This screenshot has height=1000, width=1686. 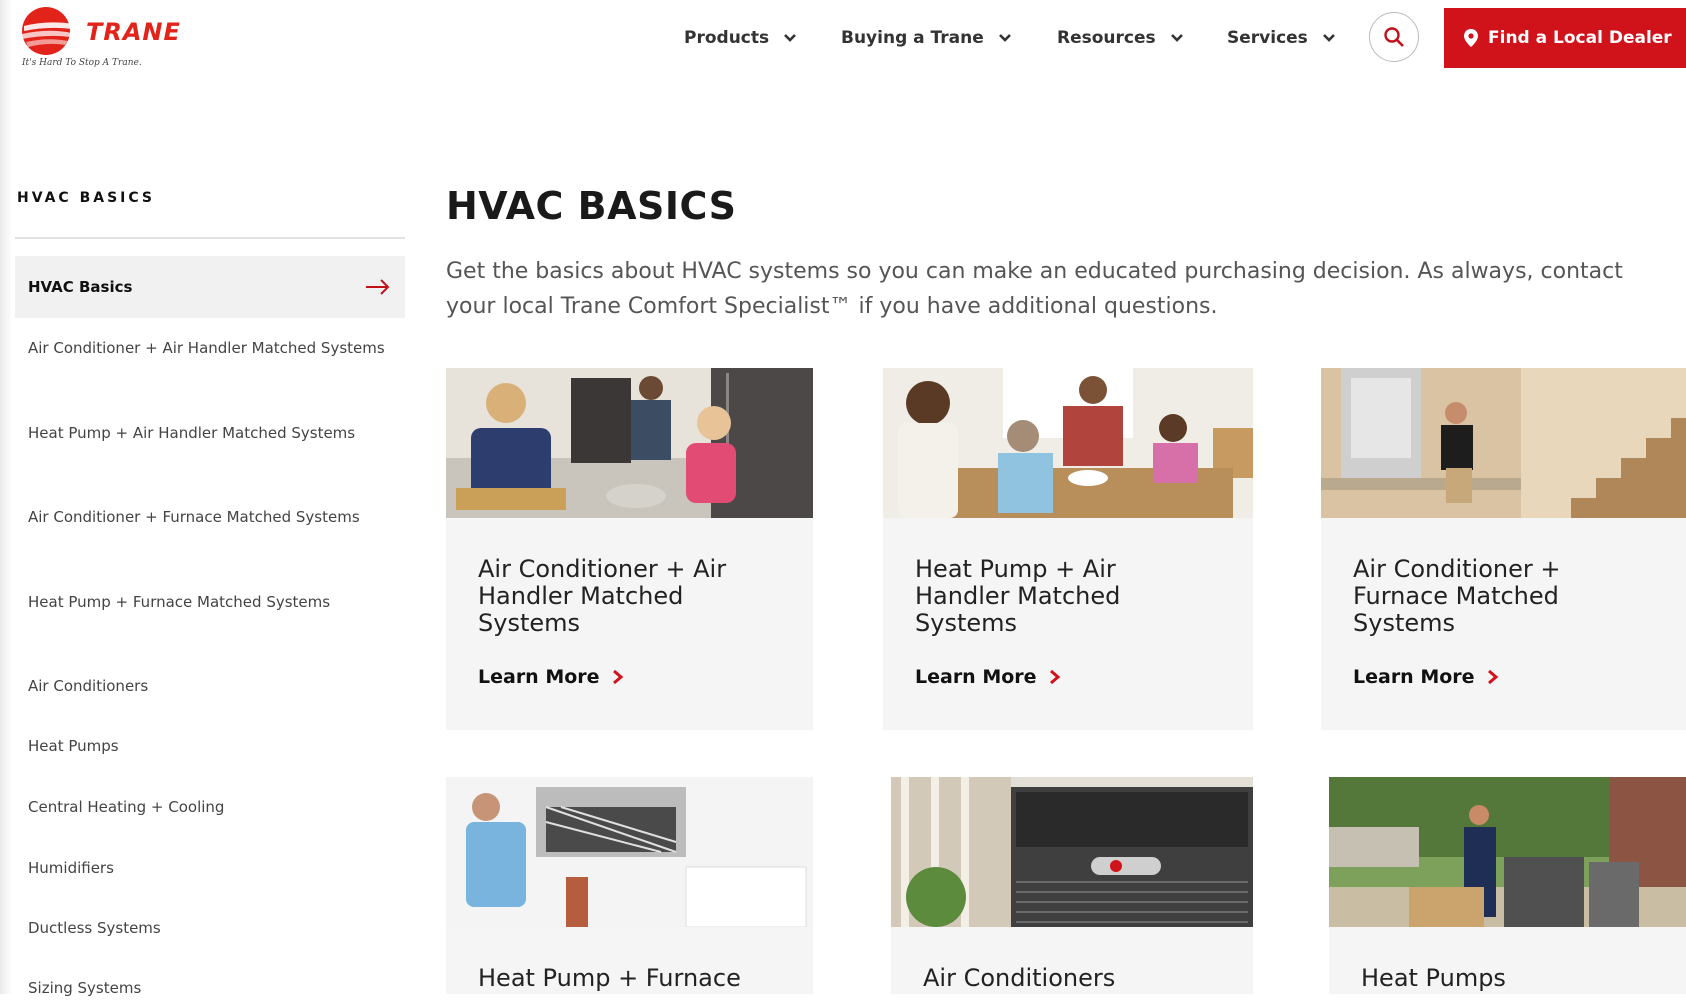 I want to click on card-hp-furnace: Heat Pump + Furnace, so click(x=629, y=885).